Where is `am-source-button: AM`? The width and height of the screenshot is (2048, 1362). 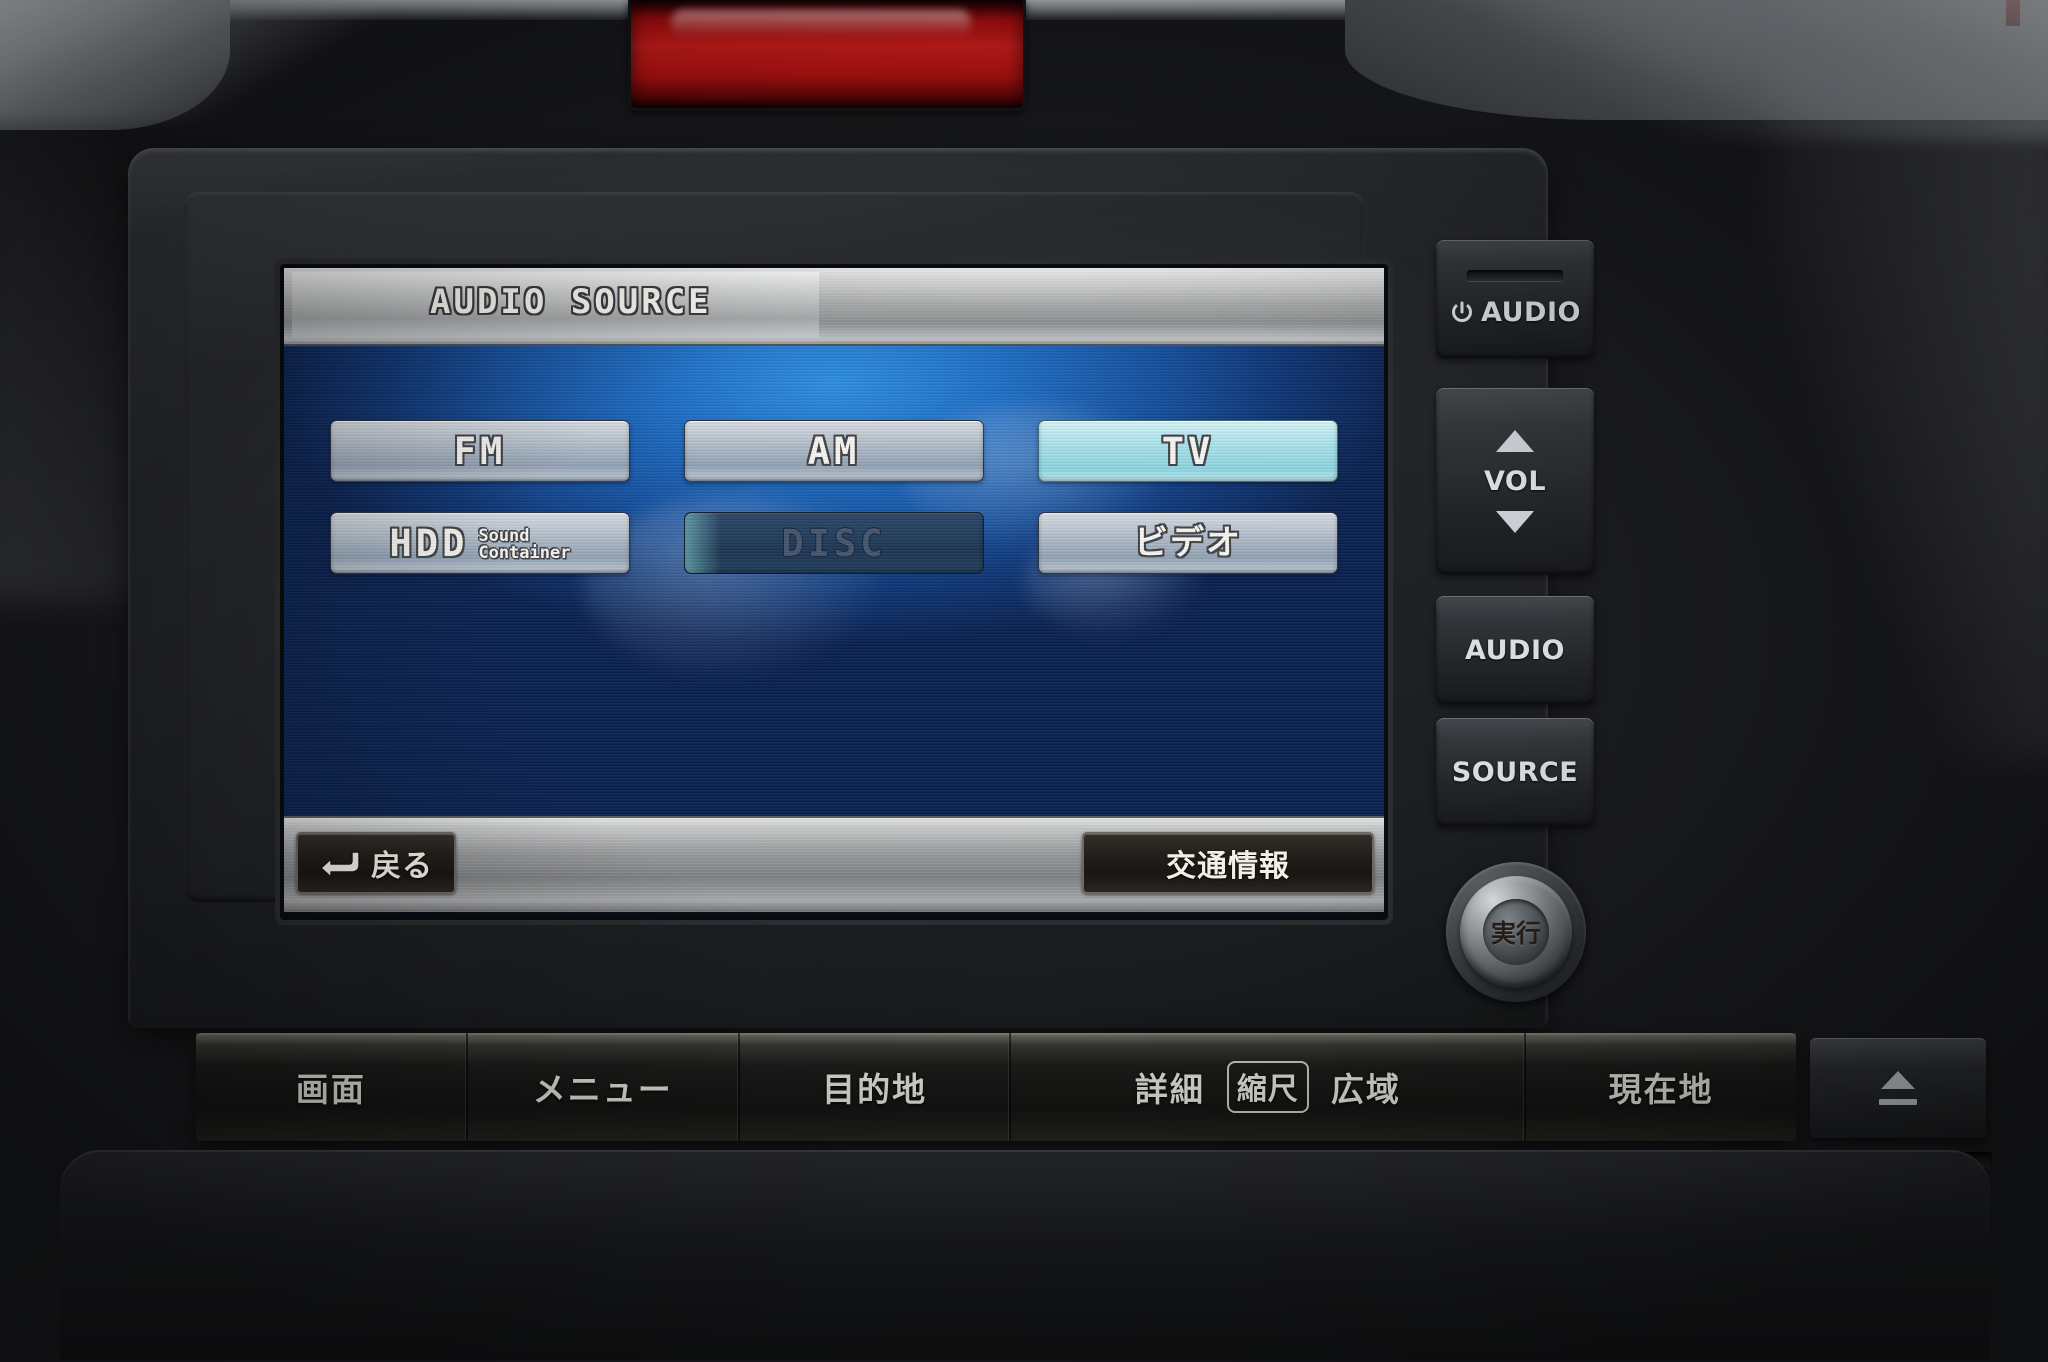
am-source-button: AM is located at coordinates (834, 451).